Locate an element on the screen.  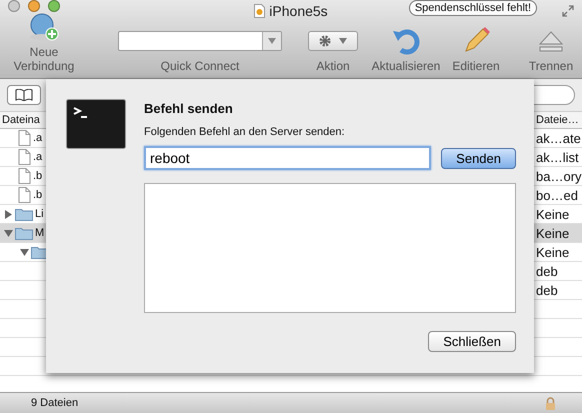
lock-icon is located at coordinates (550, 403).